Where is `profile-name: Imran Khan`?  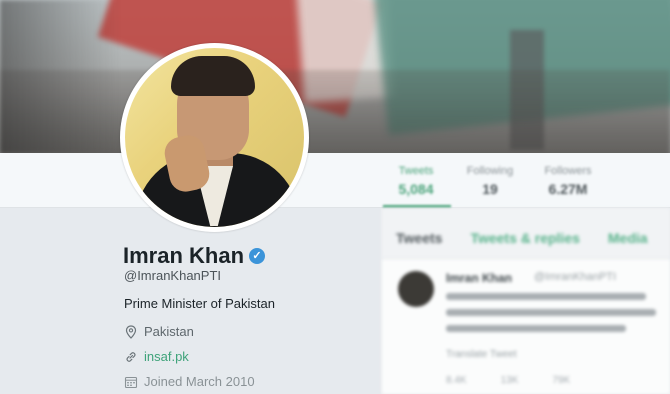
profile-name: Imran Khan is located at coordinates (183, 256).